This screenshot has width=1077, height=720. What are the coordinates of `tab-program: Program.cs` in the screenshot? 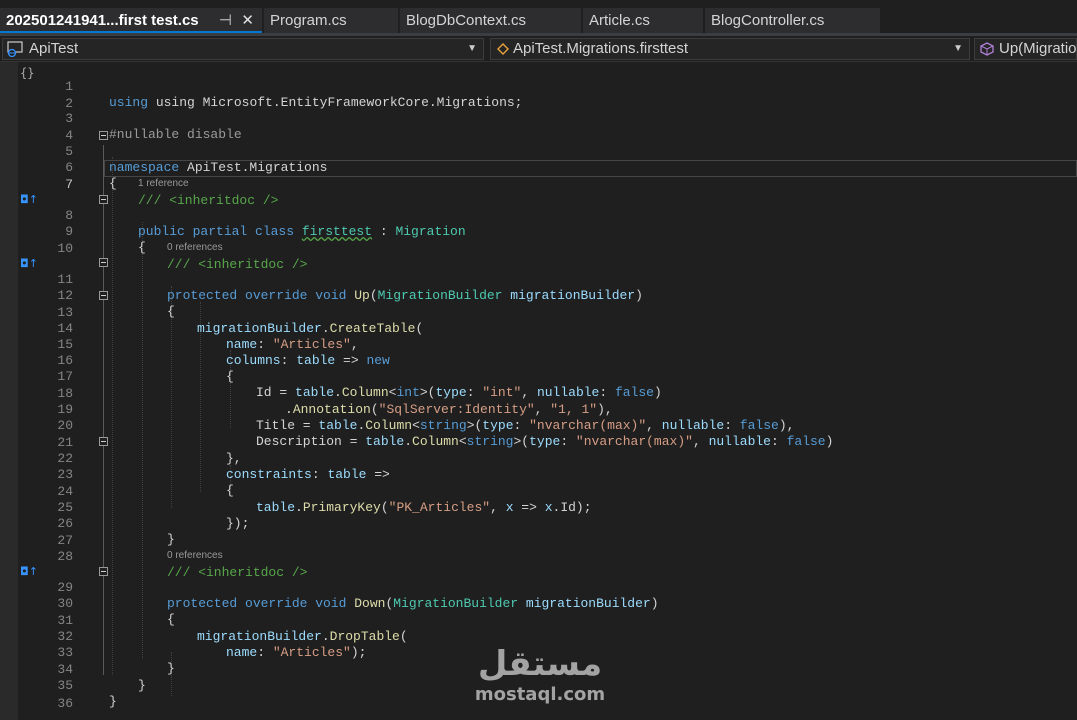 It's located at (331, 20).